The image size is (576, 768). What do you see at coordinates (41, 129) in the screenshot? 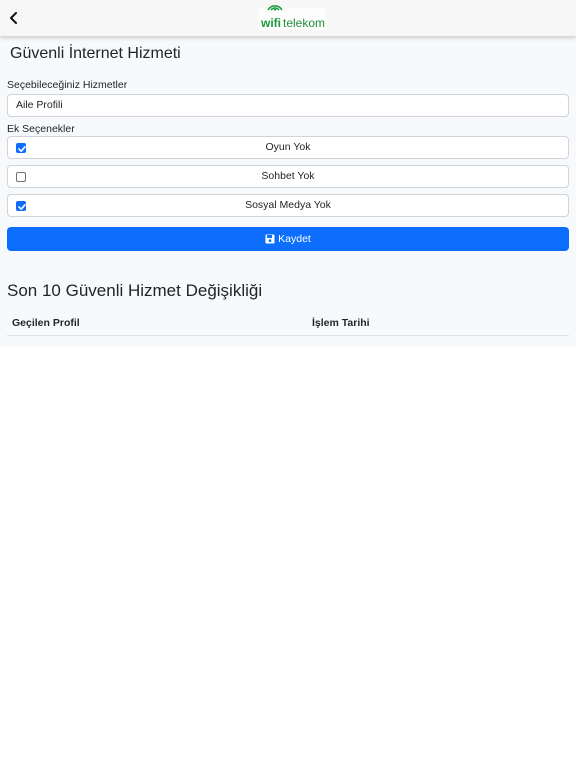
I see `extras-label: Ek Seçenekler` at bounding box center [41, 129].